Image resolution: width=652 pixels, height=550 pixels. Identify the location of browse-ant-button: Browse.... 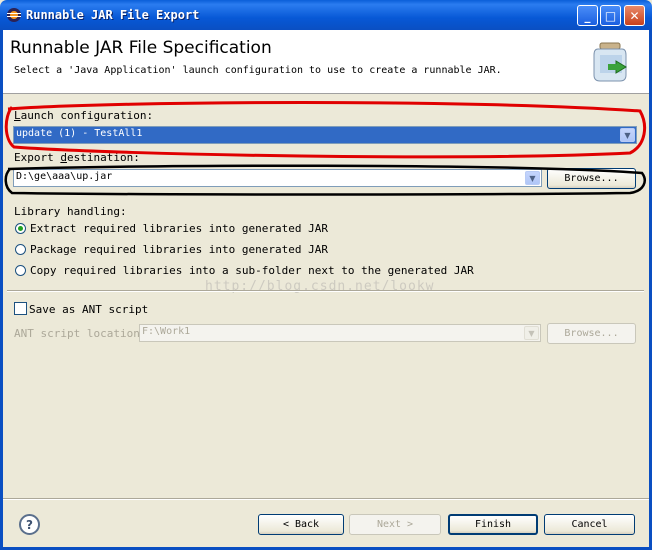
(591, 333).